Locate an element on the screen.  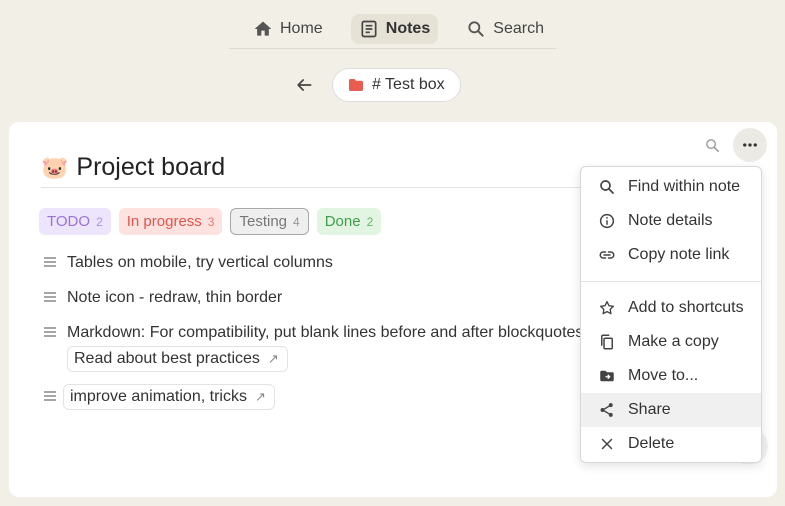
tag-count: 3 is located at coordinates (211, 221).